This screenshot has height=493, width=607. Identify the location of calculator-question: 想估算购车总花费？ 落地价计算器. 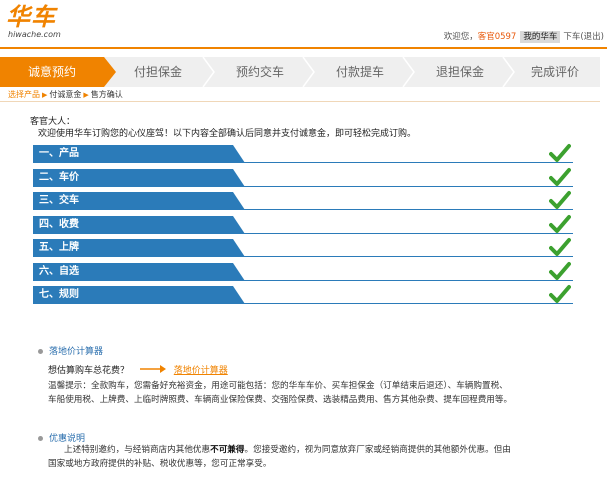
(138, 370).